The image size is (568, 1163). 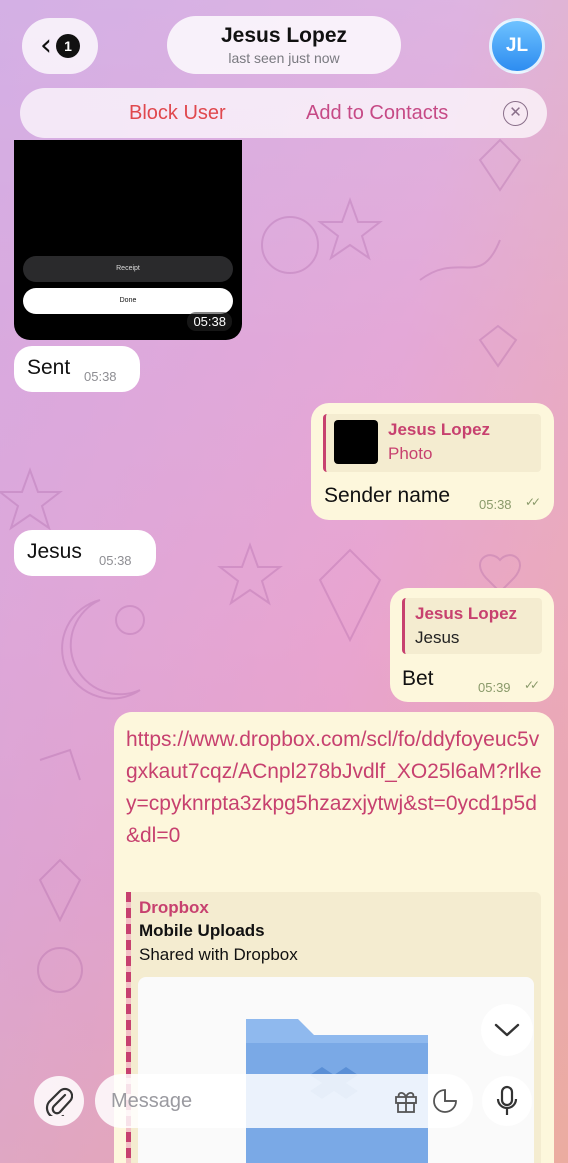 I want to click on avatar: JL, so click(x=517, y=46).